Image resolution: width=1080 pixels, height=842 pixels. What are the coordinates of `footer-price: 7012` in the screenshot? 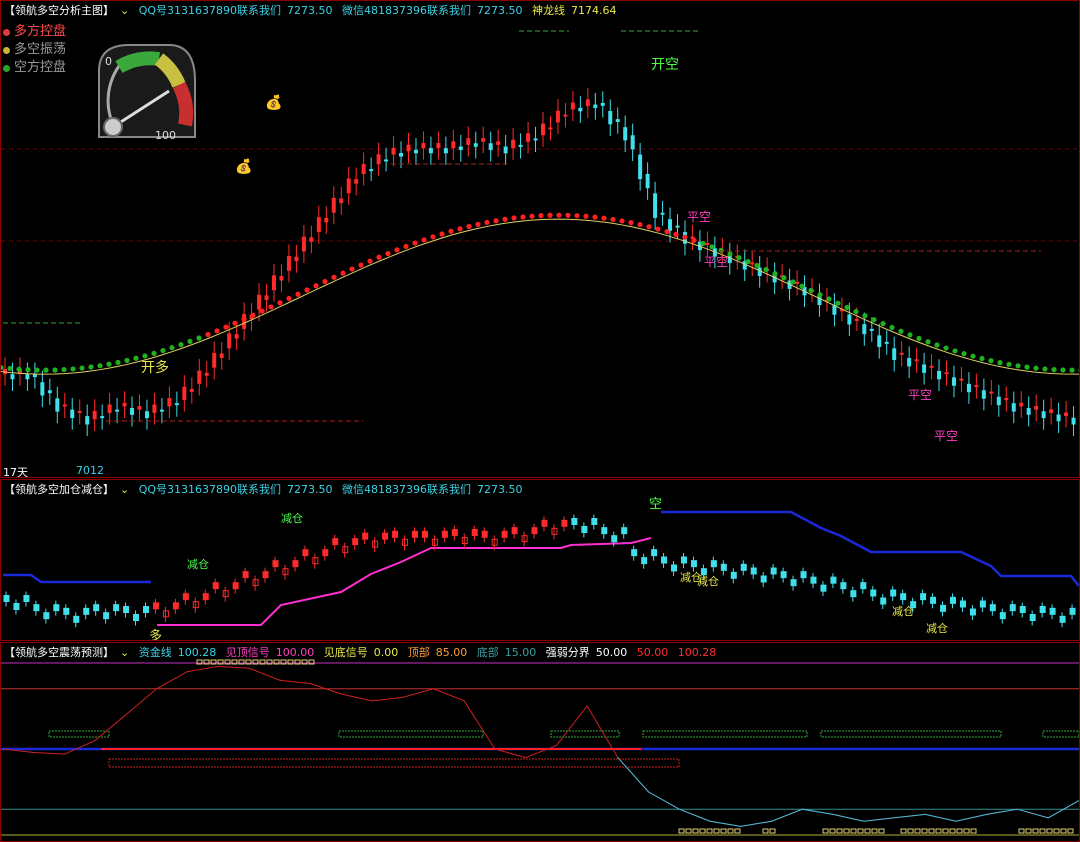 It's located at (90, 470).